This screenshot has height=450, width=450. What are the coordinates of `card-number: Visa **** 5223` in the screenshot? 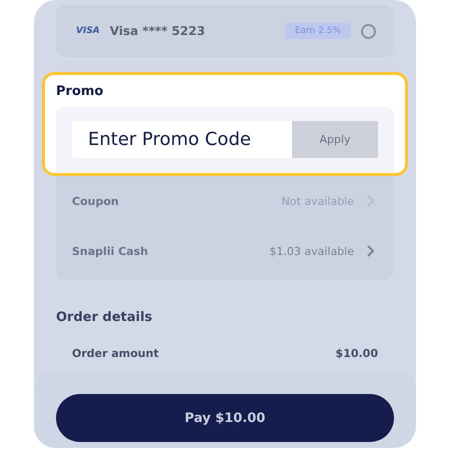 It's located at (158, 31).